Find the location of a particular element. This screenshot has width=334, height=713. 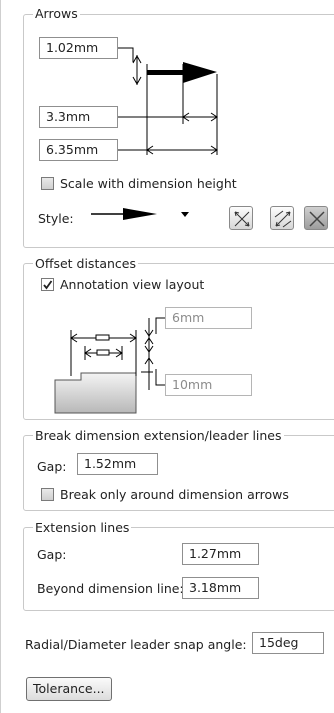

extension-gap-field: 1.27mm is located at coordinates (220, 554).